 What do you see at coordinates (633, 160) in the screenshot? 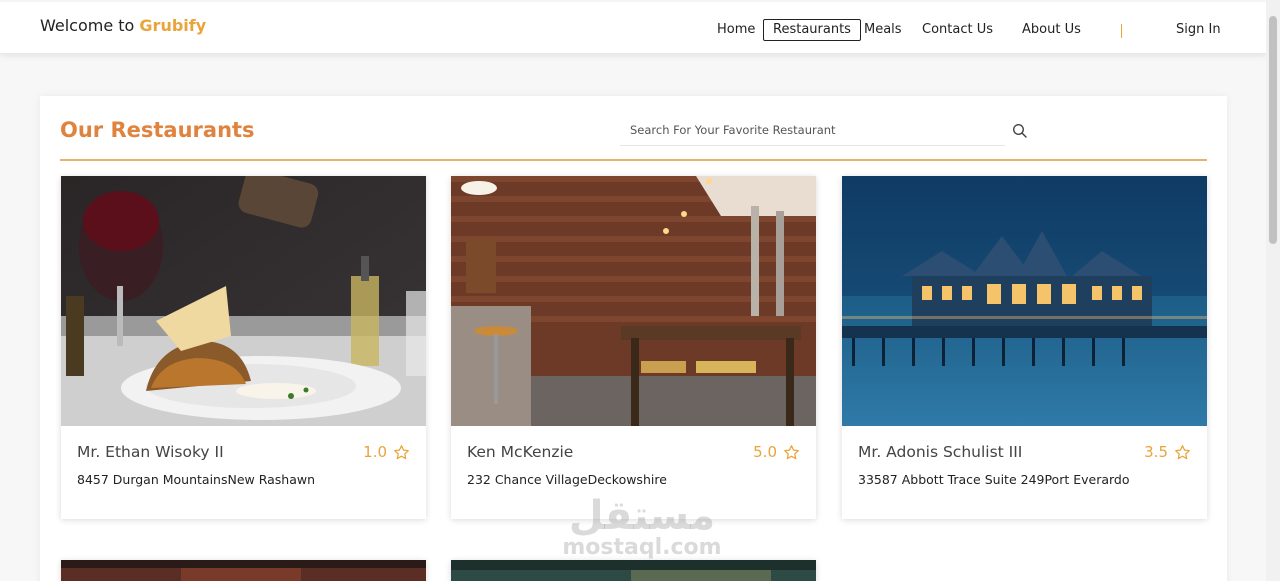
I see `title-divider` at bounding box center [633, 160].